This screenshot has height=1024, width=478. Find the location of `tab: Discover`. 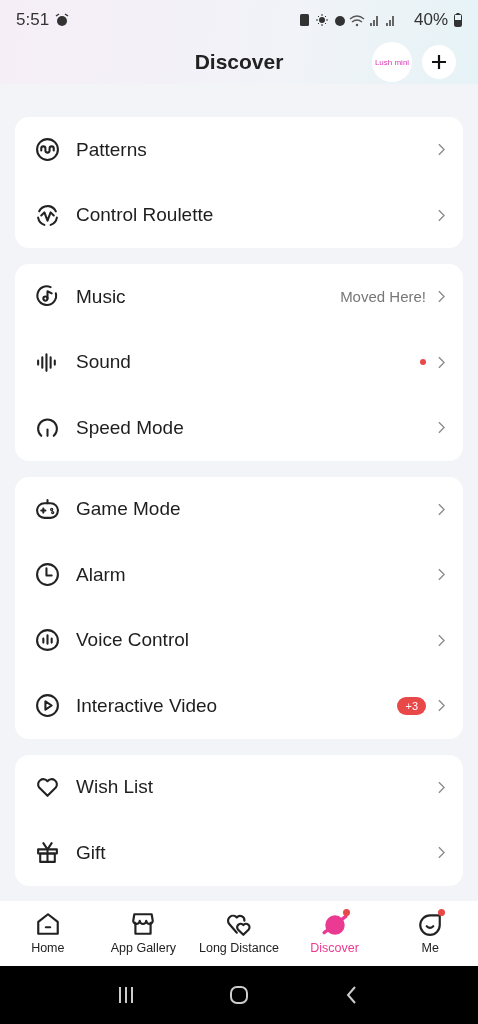

tab: Discover is located at coordinates (334, 933).